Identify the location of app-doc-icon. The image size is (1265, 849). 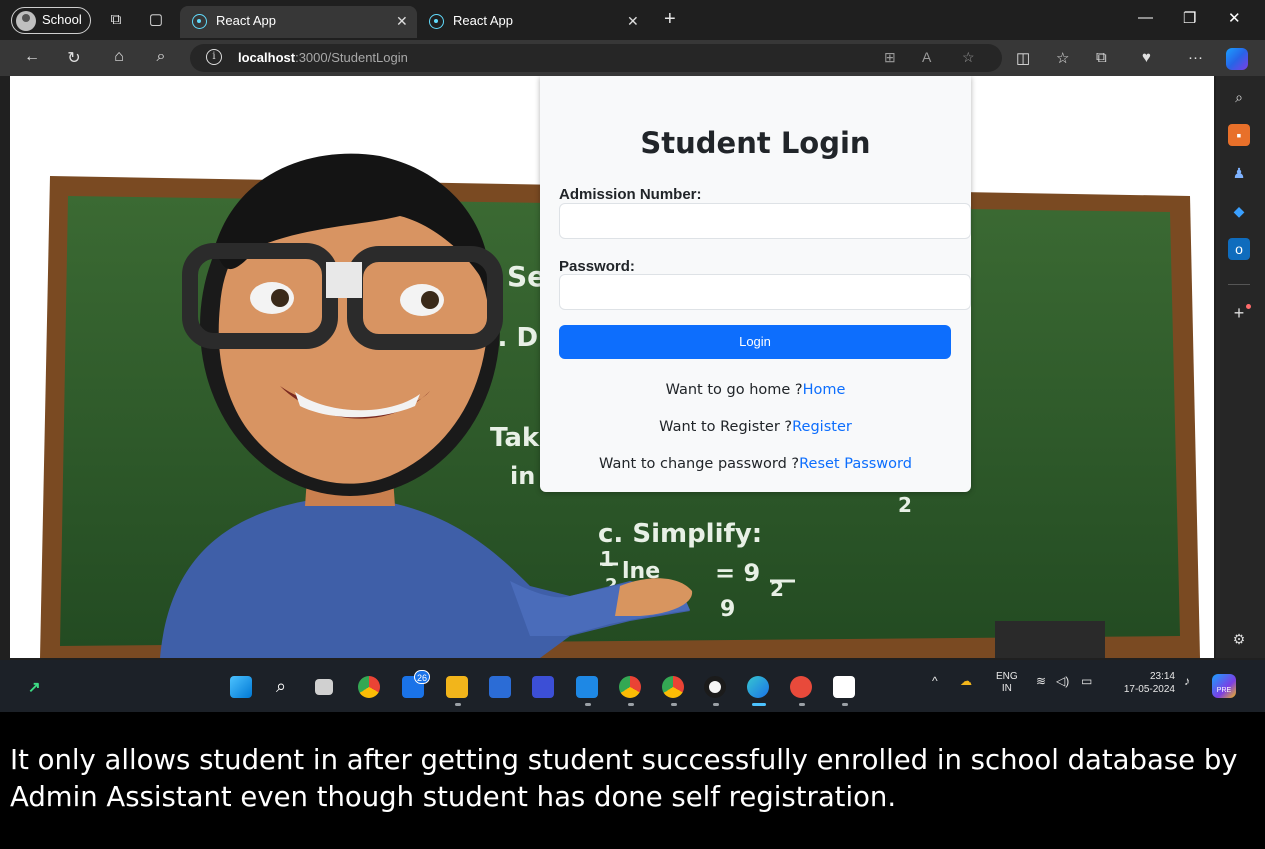
(844, 687).